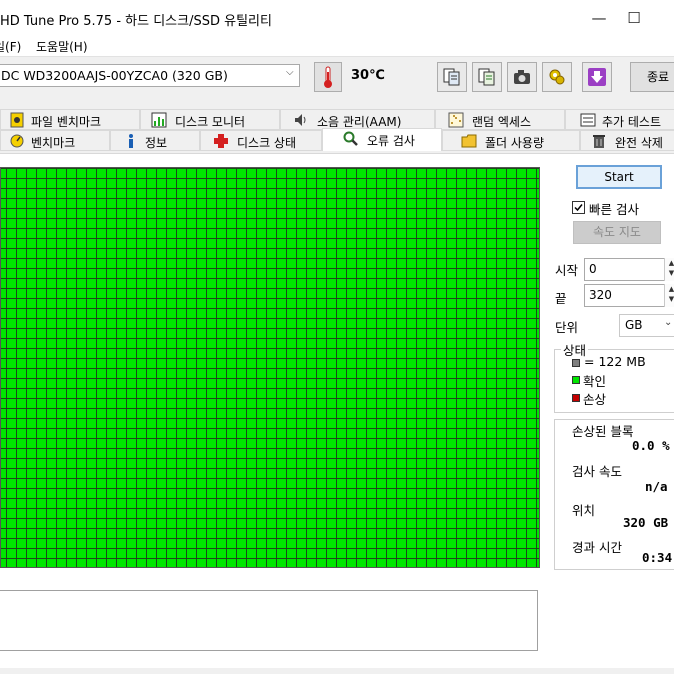 Image resolution: width=674 pixels, height=675 pixels. What do you see at coordinates (53, 143) in the screenshot?
I see `tab-label: 벤치마크` at bounding box center [53, 143].